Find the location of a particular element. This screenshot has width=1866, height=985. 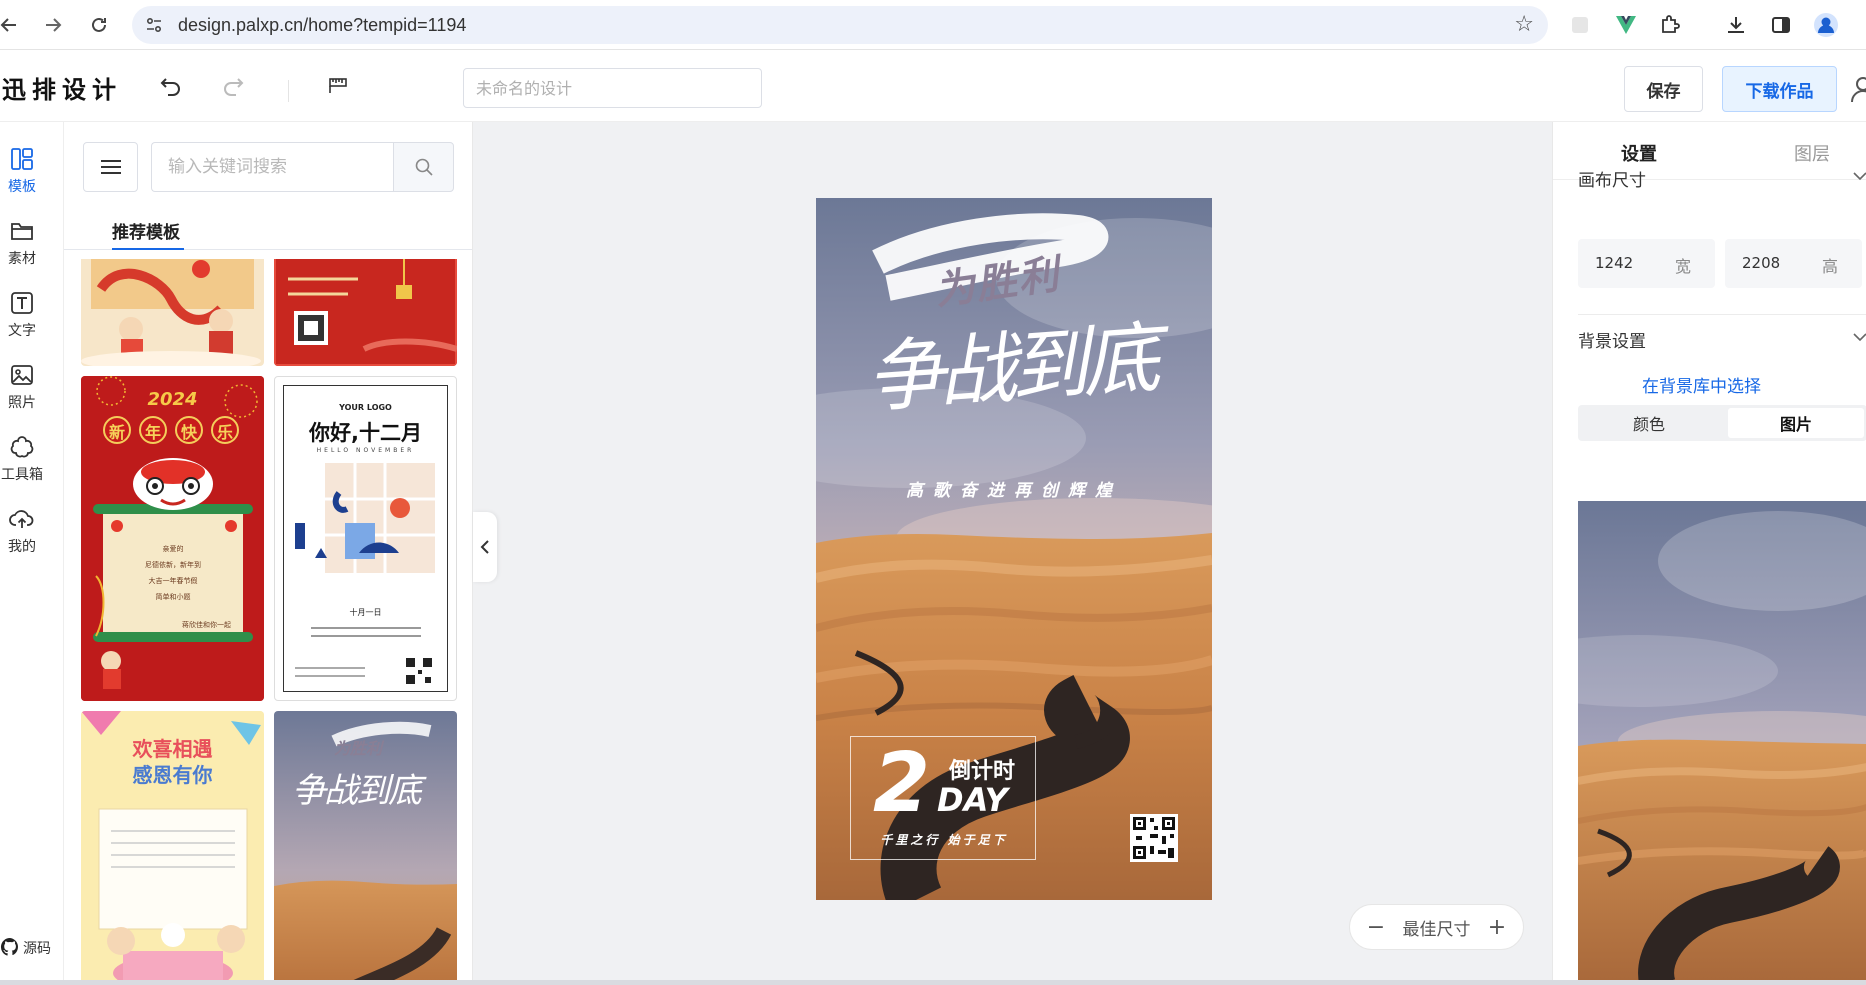

redo-button is located at coordinates (233, 86).